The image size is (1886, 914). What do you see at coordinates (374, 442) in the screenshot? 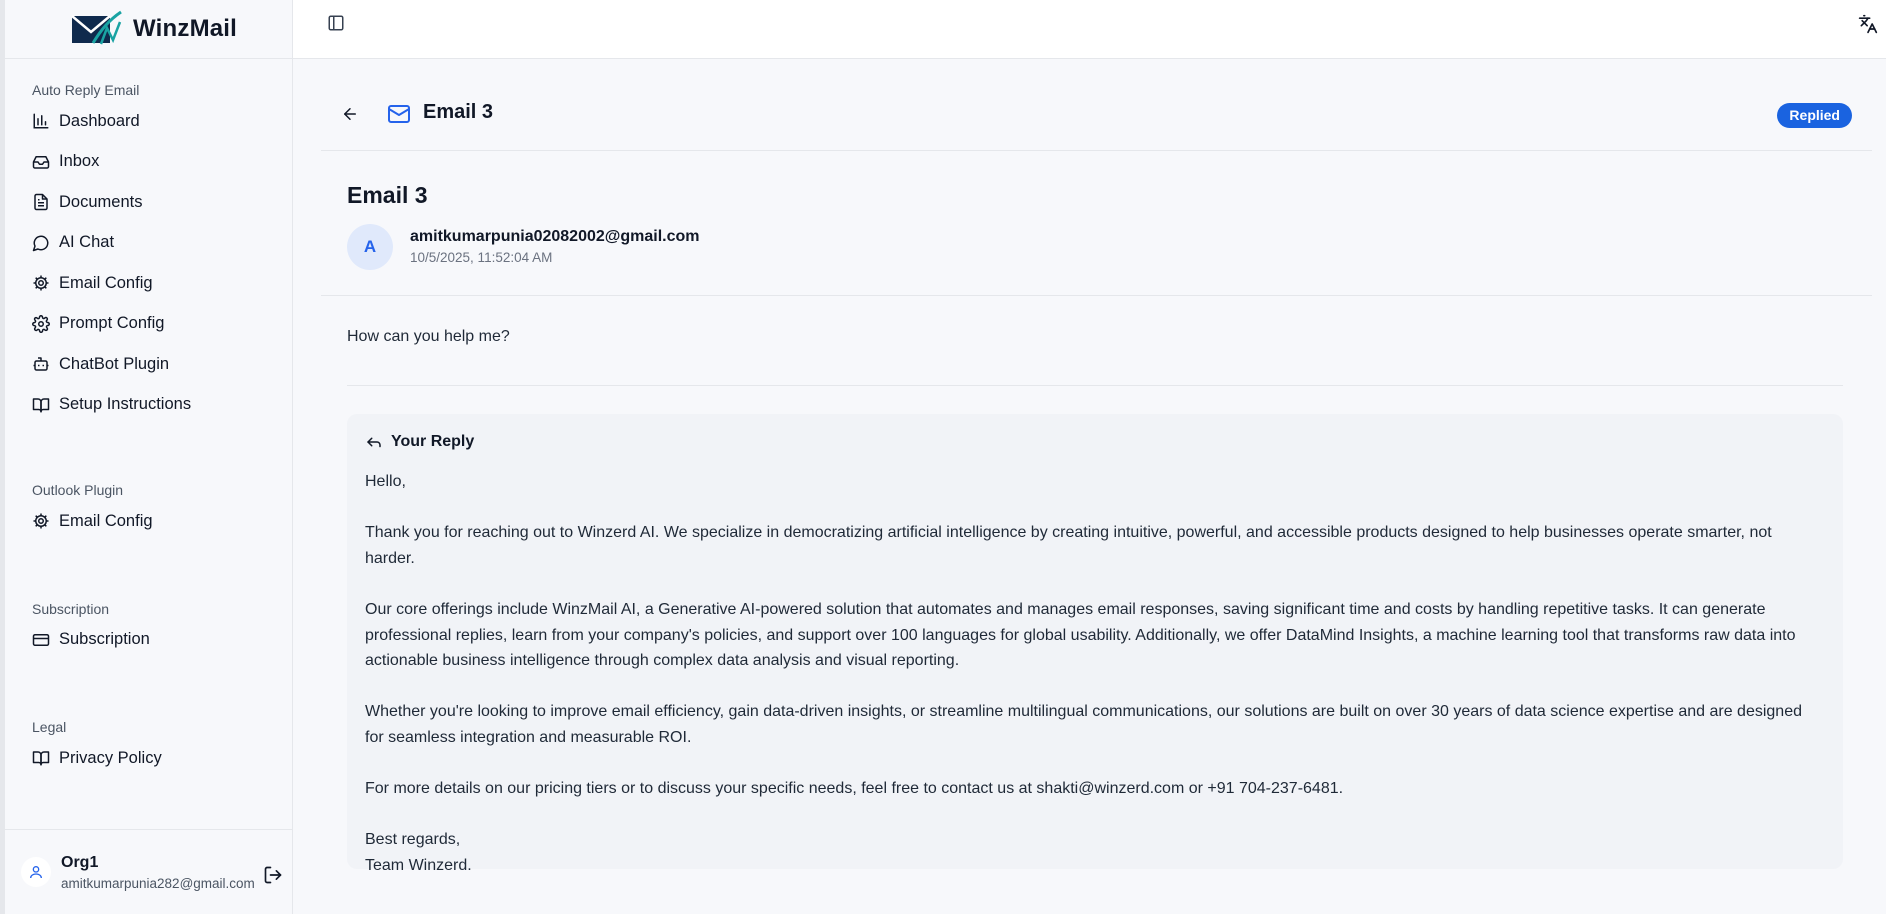
I see `reply-icon` at bounding box center [374, 442].